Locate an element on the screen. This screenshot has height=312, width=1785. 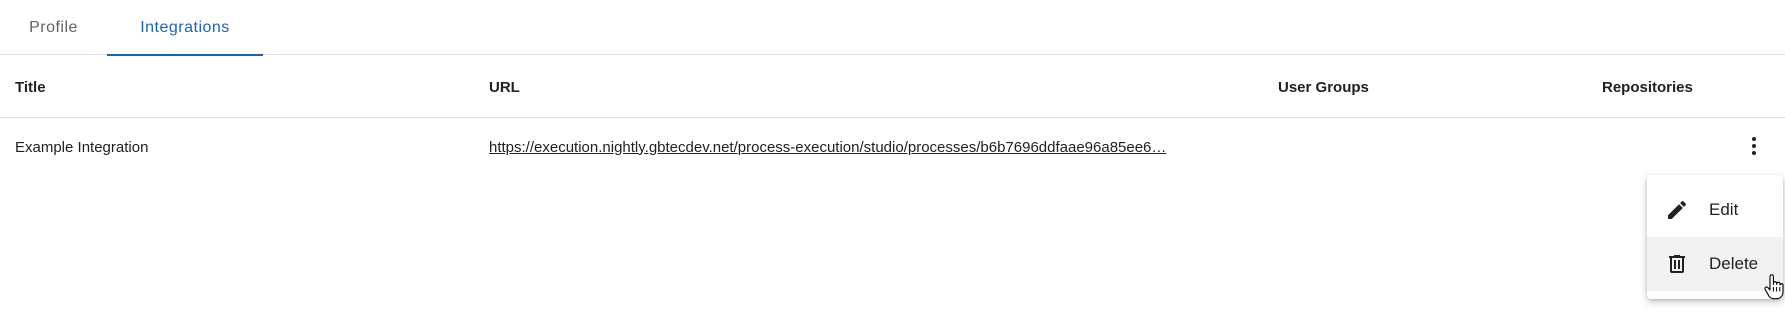
pencil-icon is located at coordinates (1677, 209).